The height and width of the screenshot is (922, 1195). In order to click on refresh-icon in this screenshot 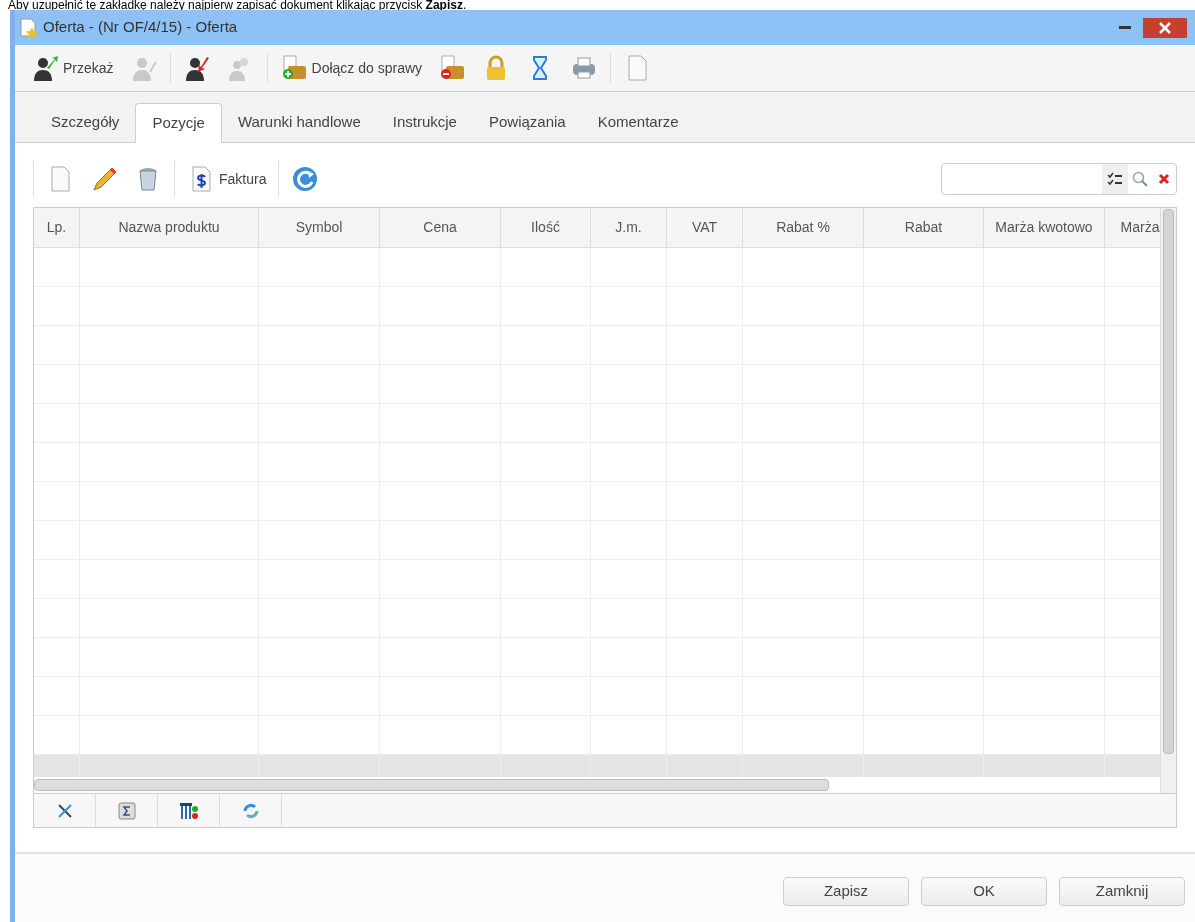, I will do `click(305, 179)`.